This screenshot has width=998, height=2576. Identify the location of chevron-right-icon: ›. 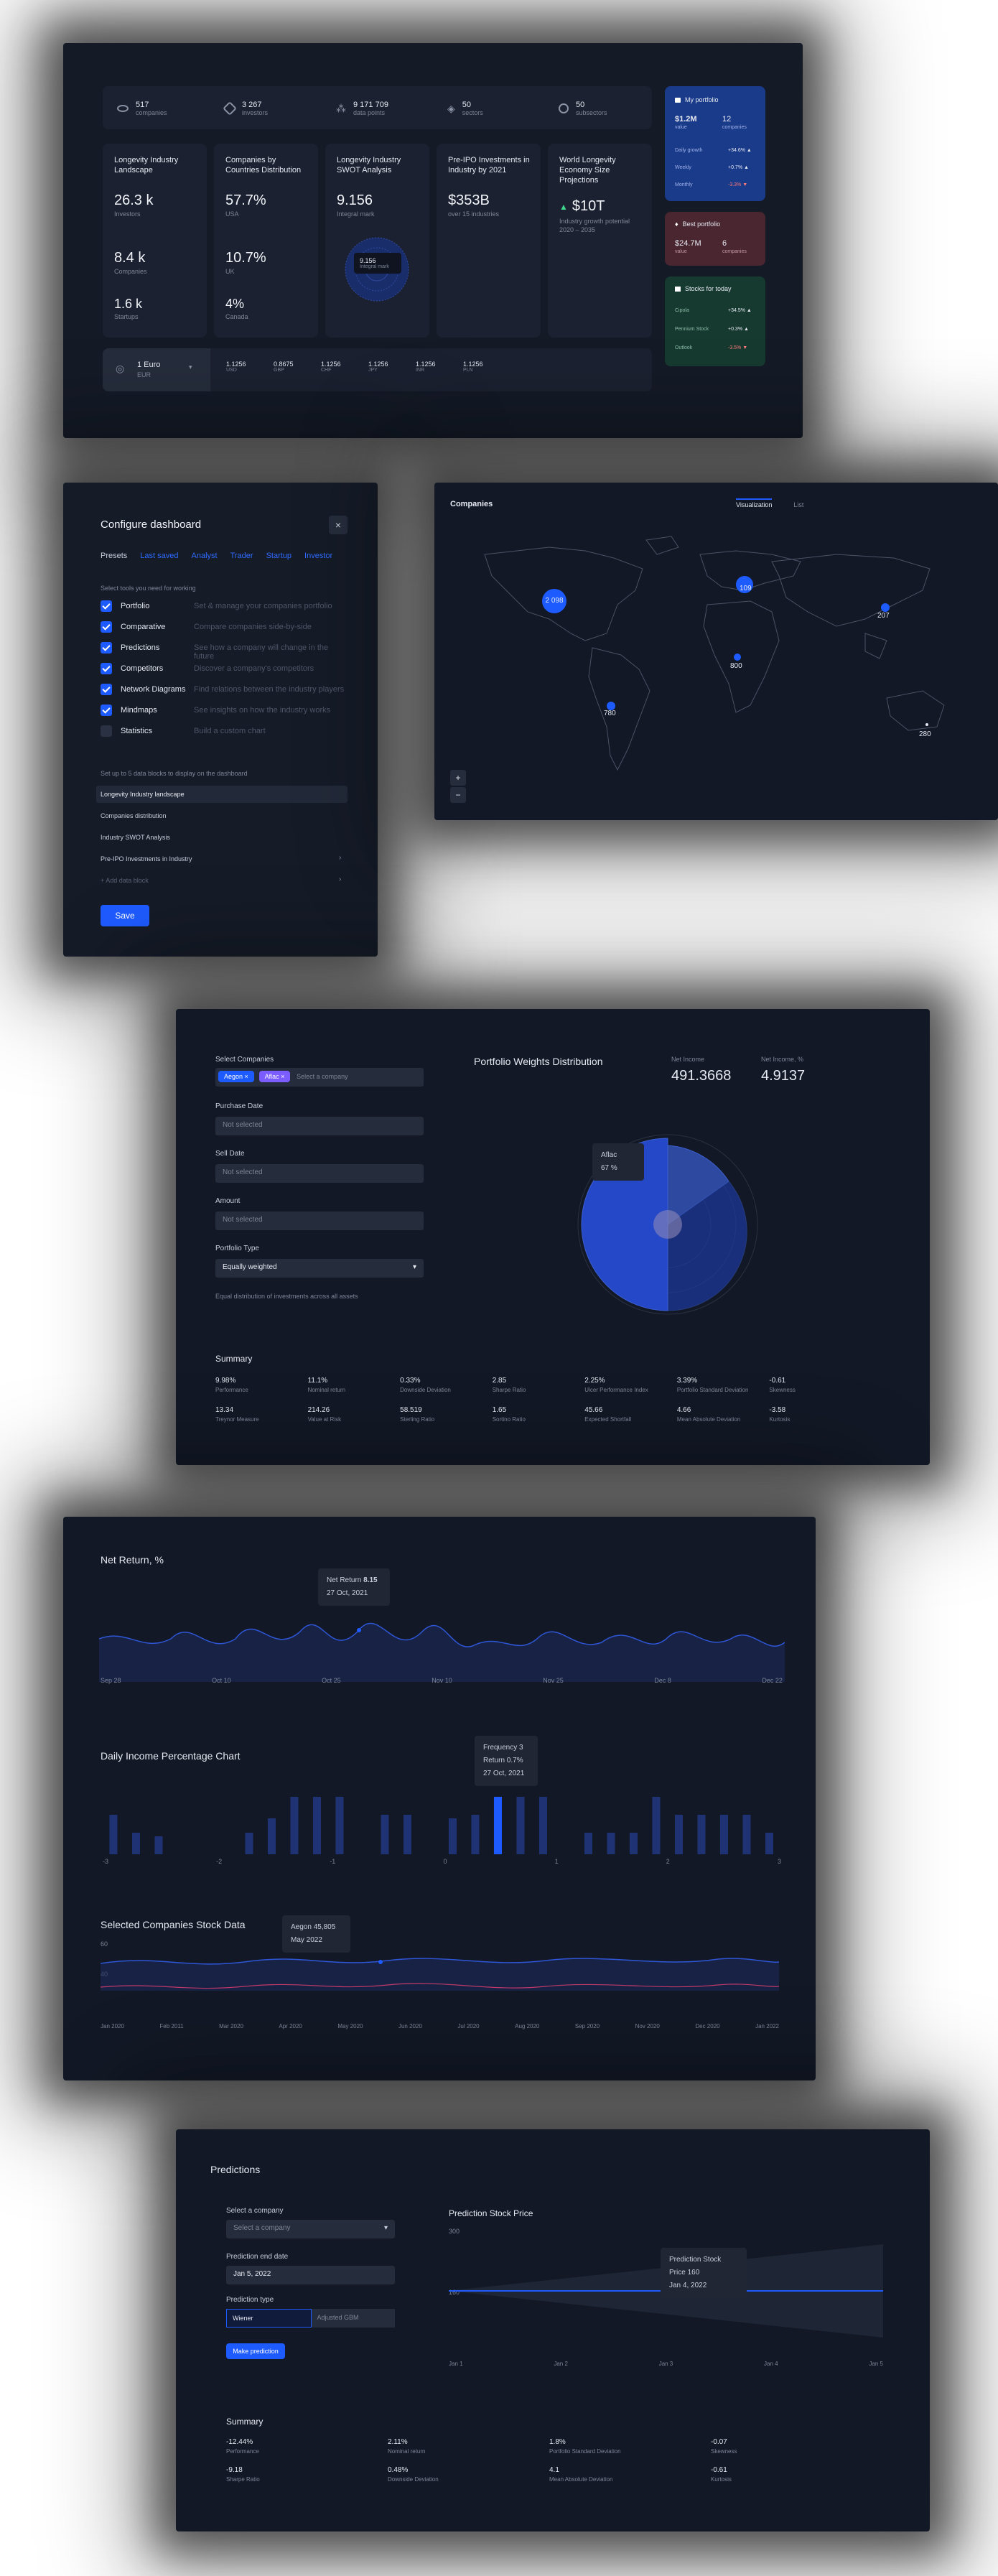
(340, 879).